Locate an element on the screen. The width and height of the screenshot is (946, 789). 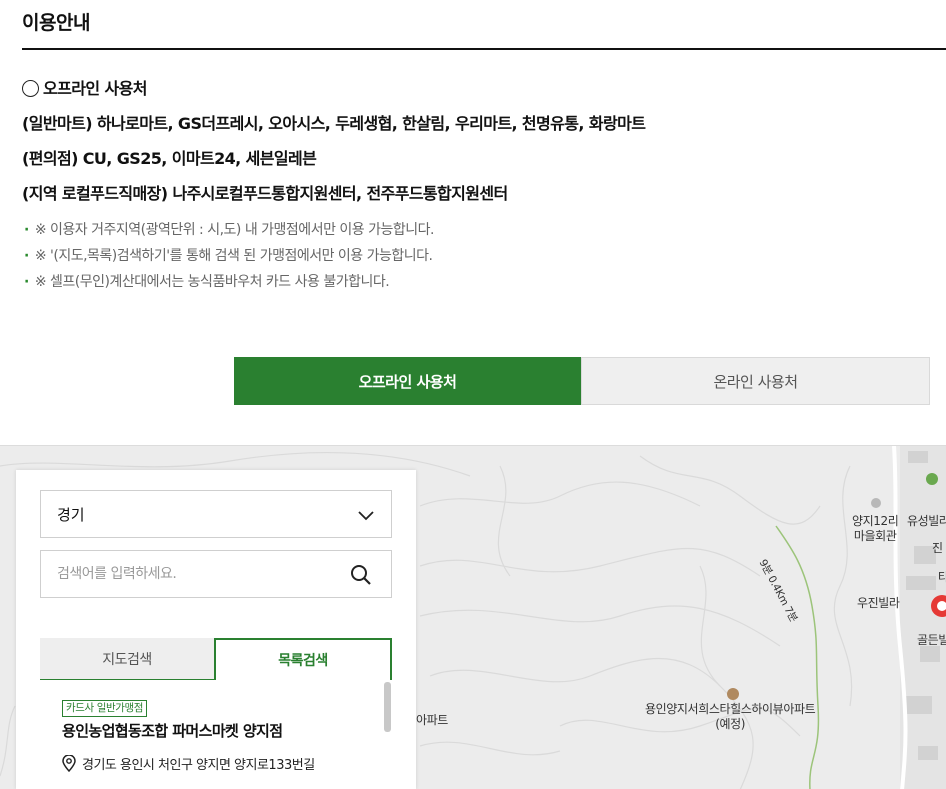
search-box is located at coordinates (216, 574).